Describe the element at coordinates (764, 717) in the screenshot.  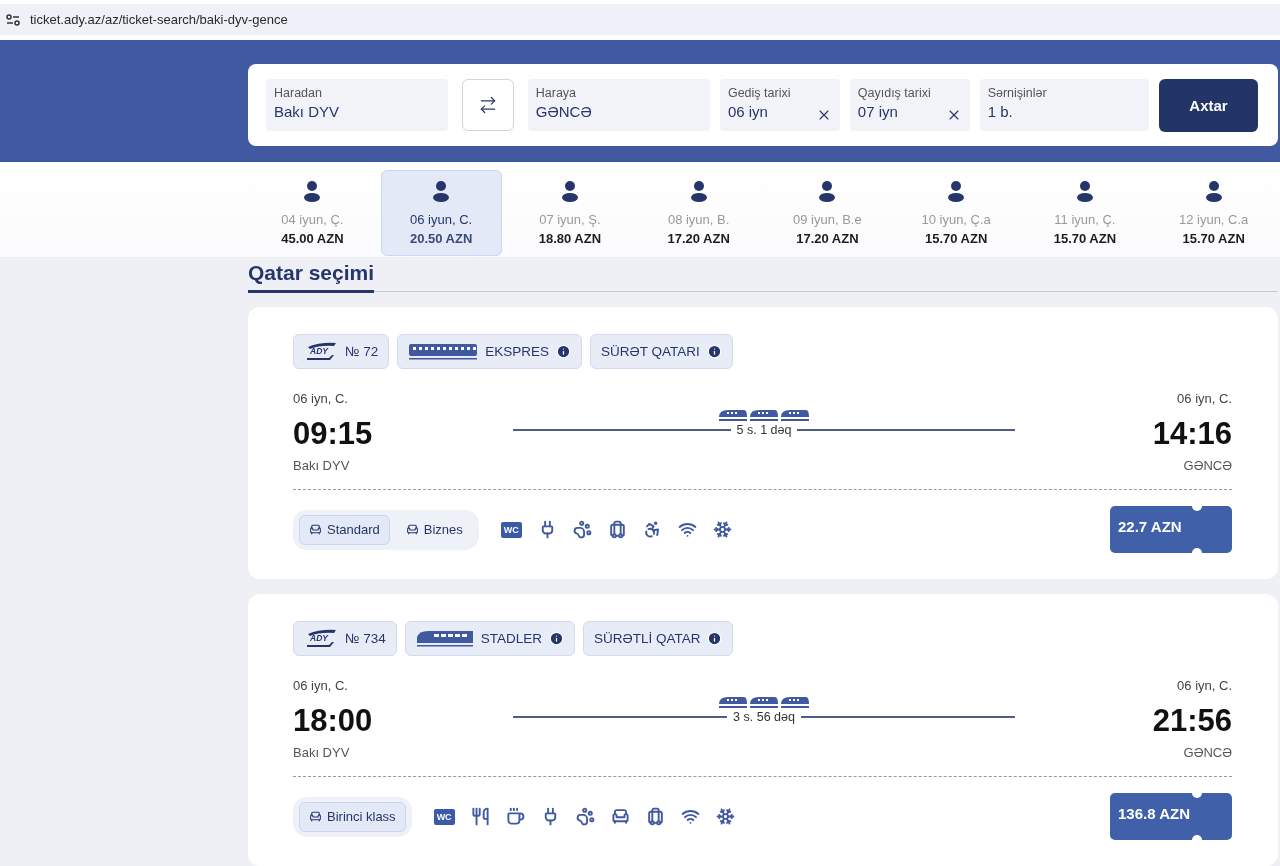
I see `duration-text: 3 s. 56 dəq` at that location.